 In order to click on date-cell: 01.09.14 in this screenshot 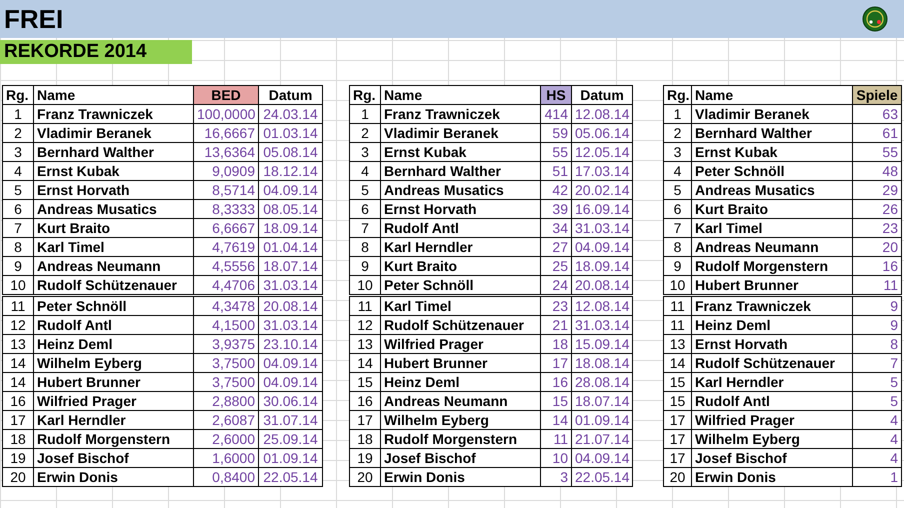, I will do `click(602, 420)`.